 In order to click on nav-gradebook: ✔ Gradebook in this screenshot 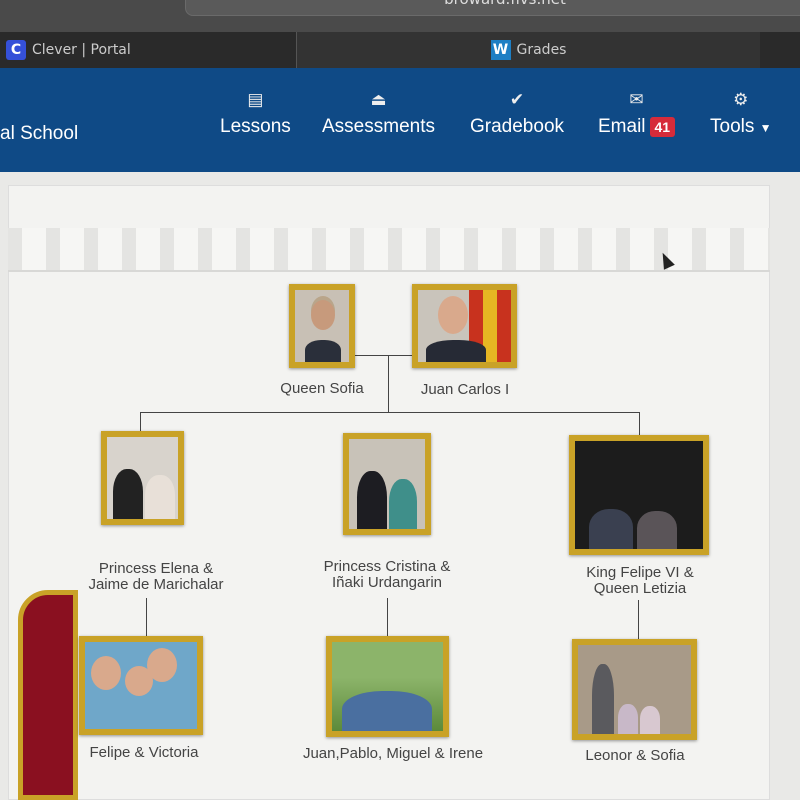, I will do `click(517, 114)`.